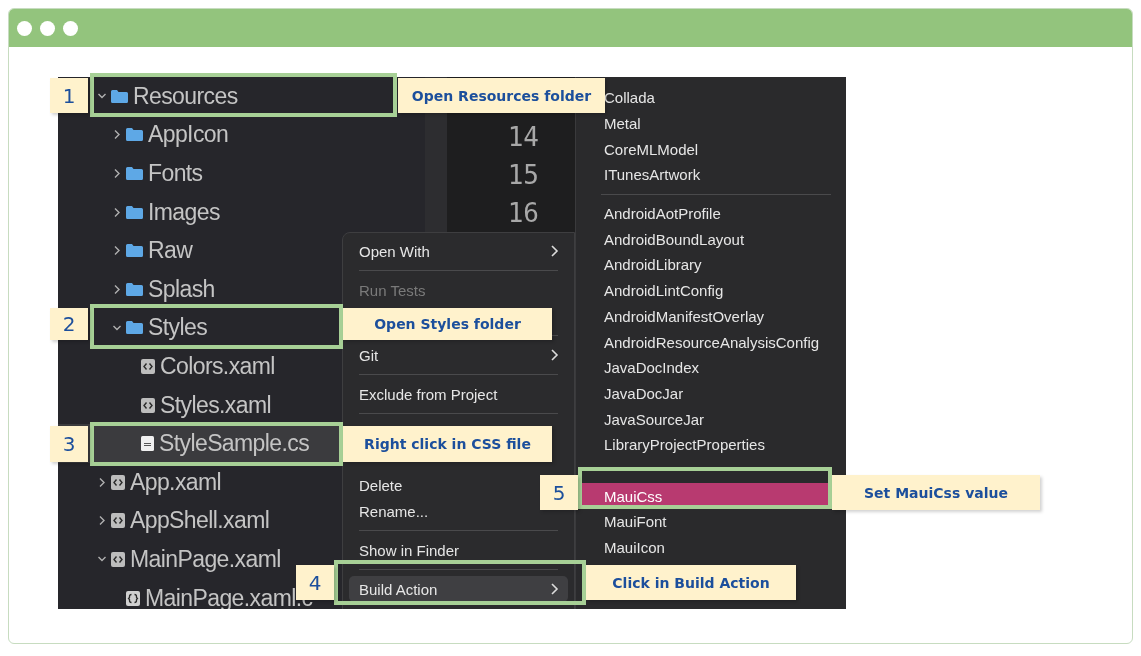 The width and height of the screenshot is (1141, 656). Describe the element at coordinates (69, 444) in the screenshot. I see `step-number-tooltip: 3` at that location.